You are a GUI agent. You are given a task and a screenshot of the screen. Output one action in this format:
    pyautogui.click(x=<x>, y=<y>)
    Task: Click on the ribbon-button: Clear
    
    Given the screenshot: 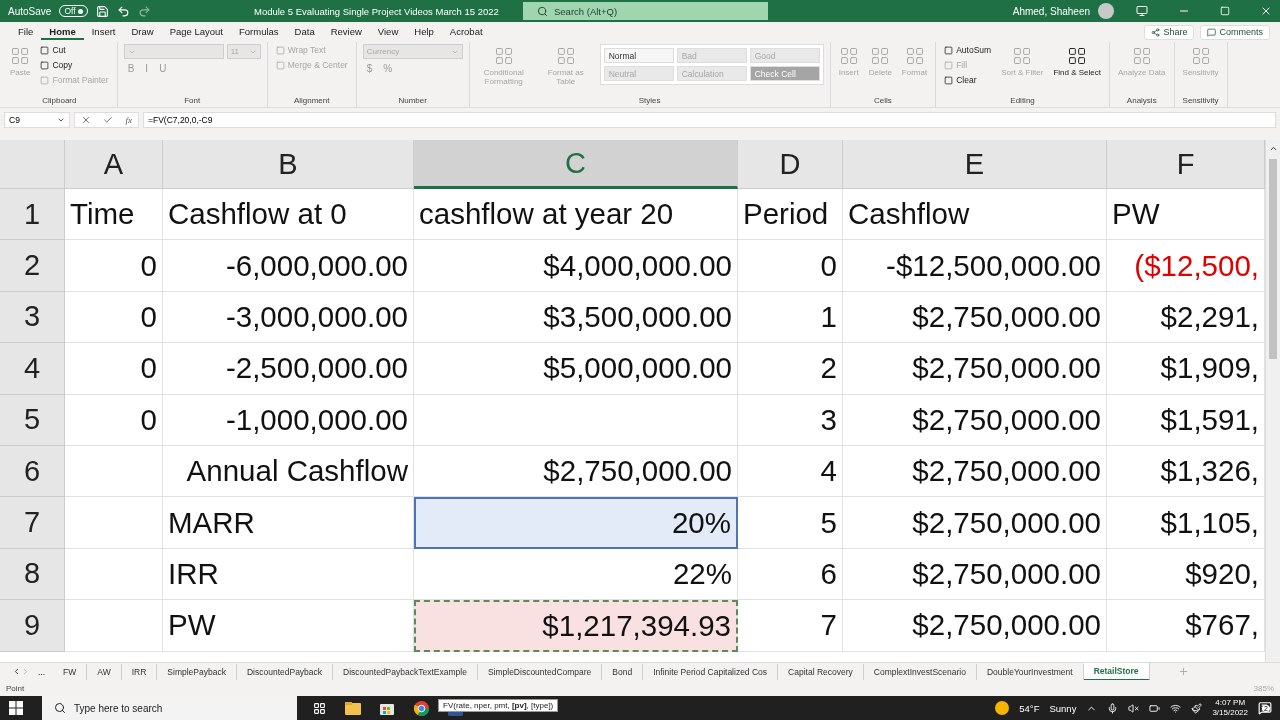 What is the action you would take?
    pyautogui.click(x=960, y=80)
    